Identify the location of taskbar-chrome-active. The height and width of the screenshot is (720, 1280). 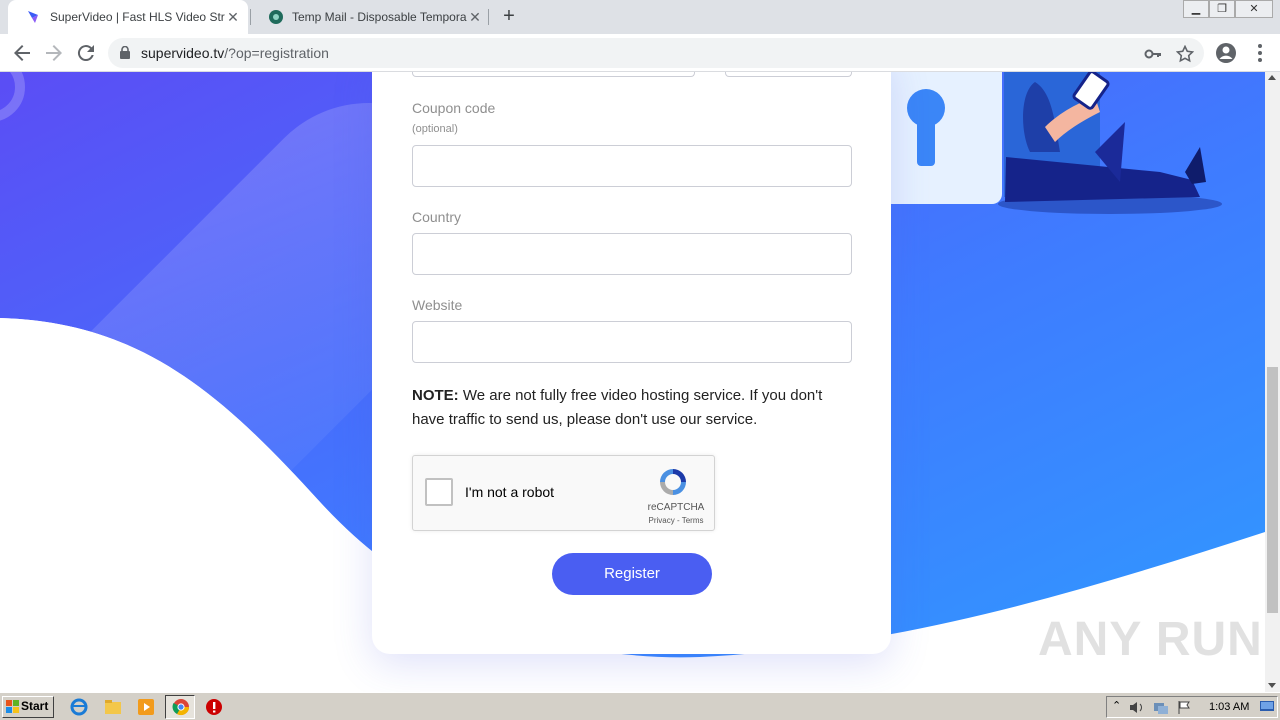
(180, 707).